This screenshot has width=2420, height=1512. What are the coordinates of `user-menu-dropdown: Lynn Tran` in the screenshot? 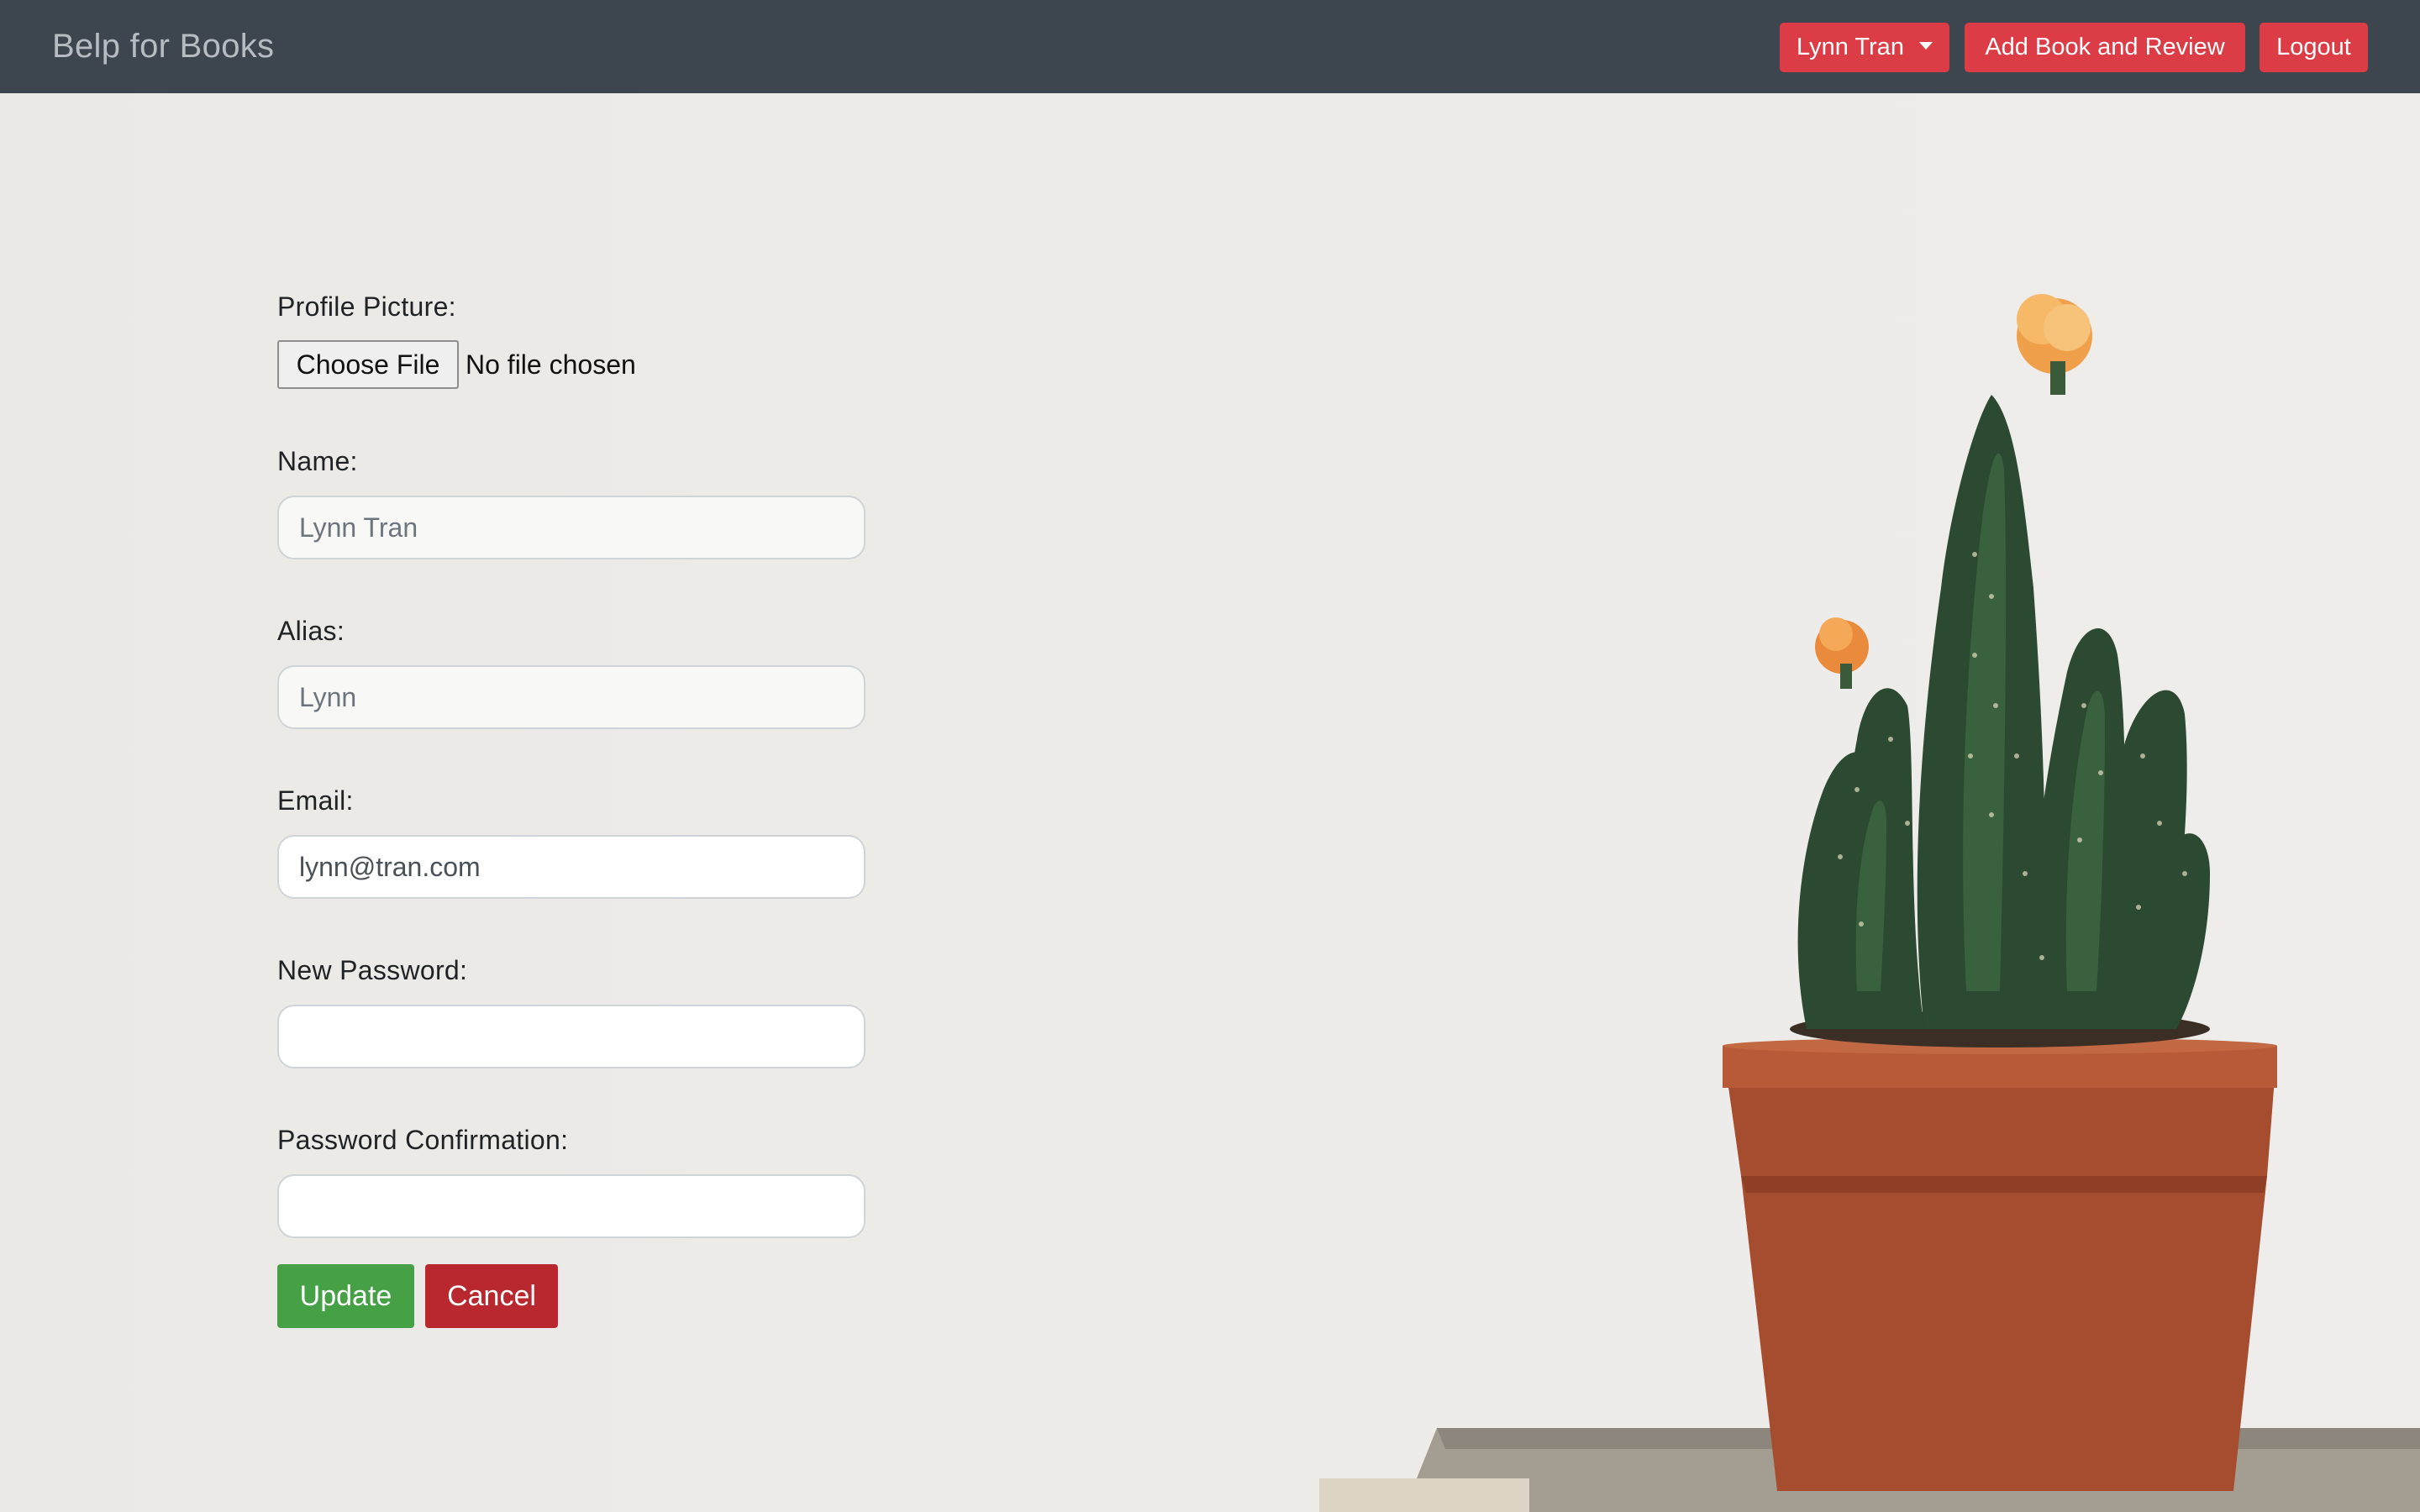 It's located at (1864, 47).